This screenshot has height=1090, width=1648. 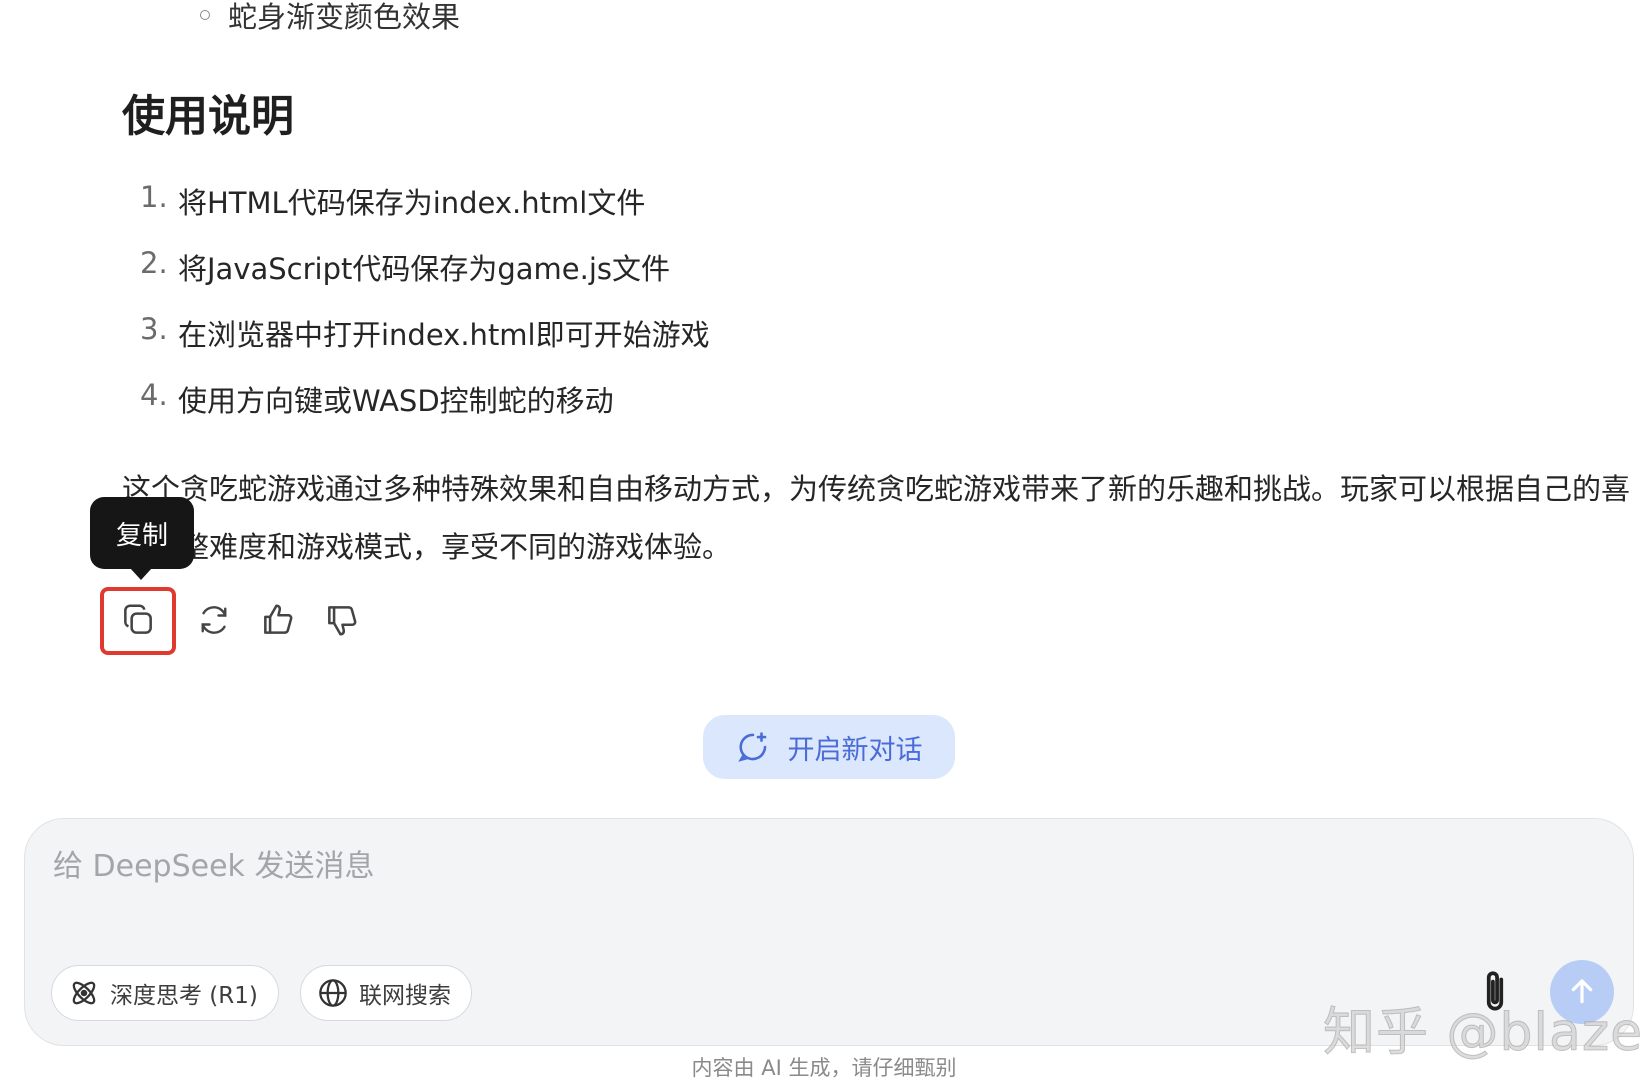 I want to click on list-item-number: 4., so click(x=154, y=395).